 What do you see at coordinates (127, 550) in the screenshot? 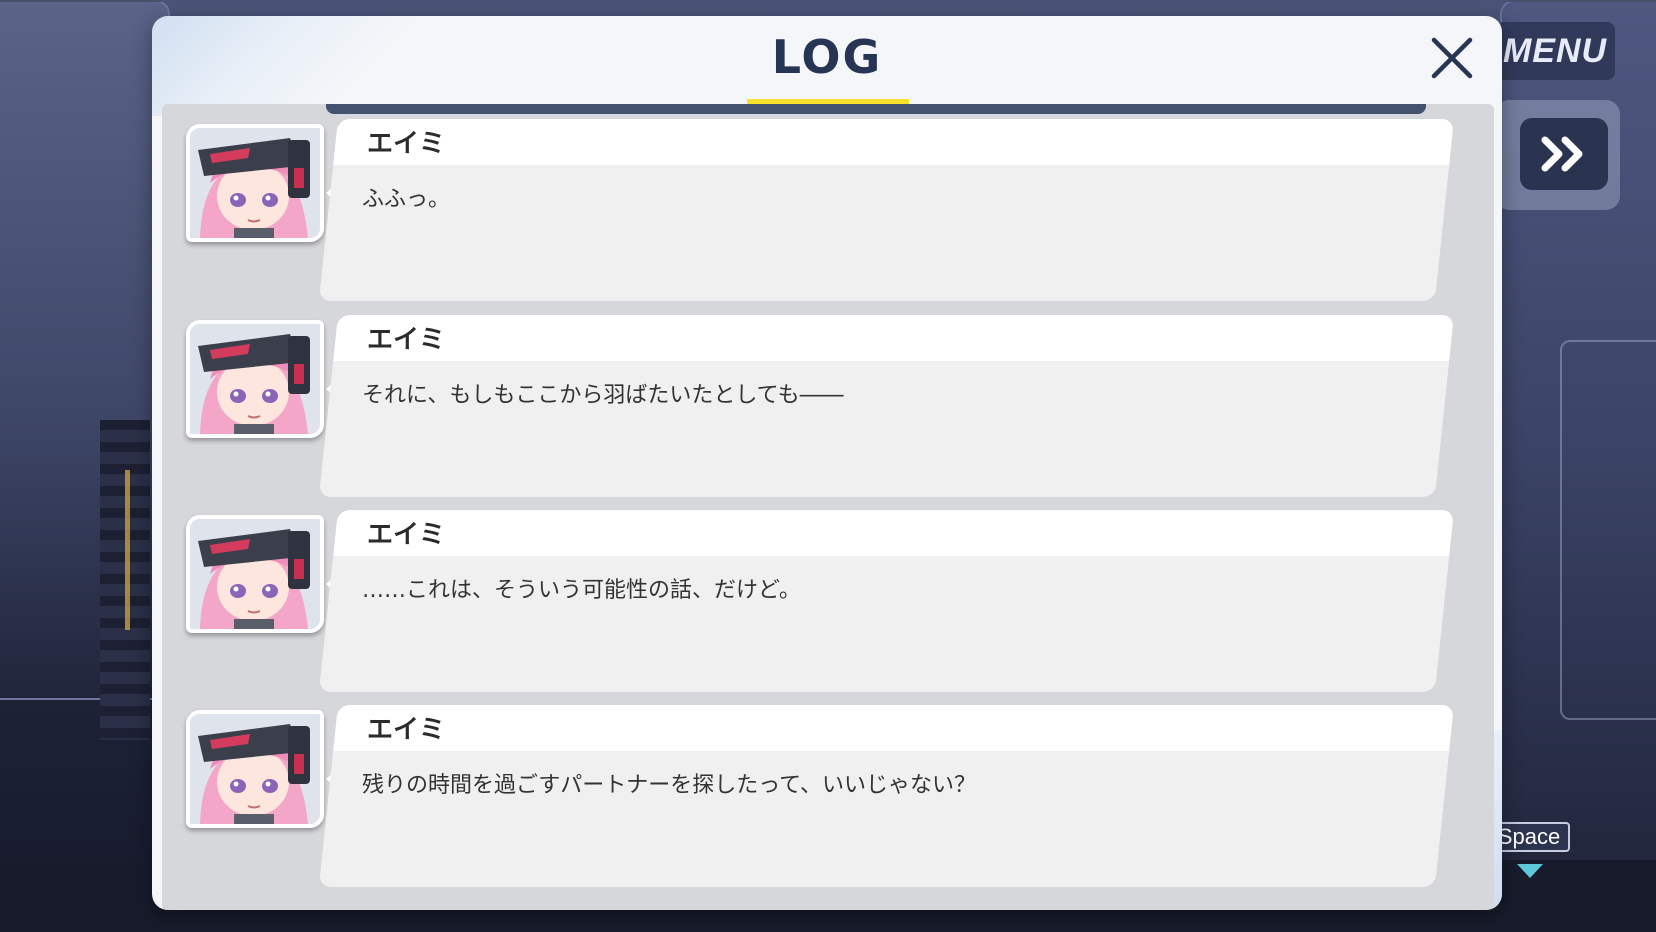
I see `bg-light-strip` at bounding box center [127, 550].